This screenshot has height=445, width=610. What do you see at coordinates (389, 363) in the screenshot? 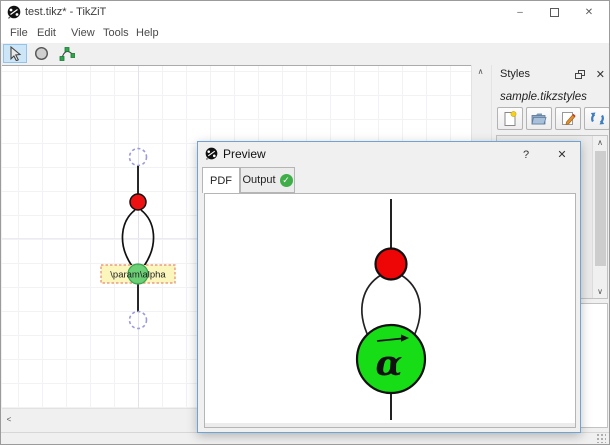
I see `alpha-symbol: α` at bounding box center [389, 363].